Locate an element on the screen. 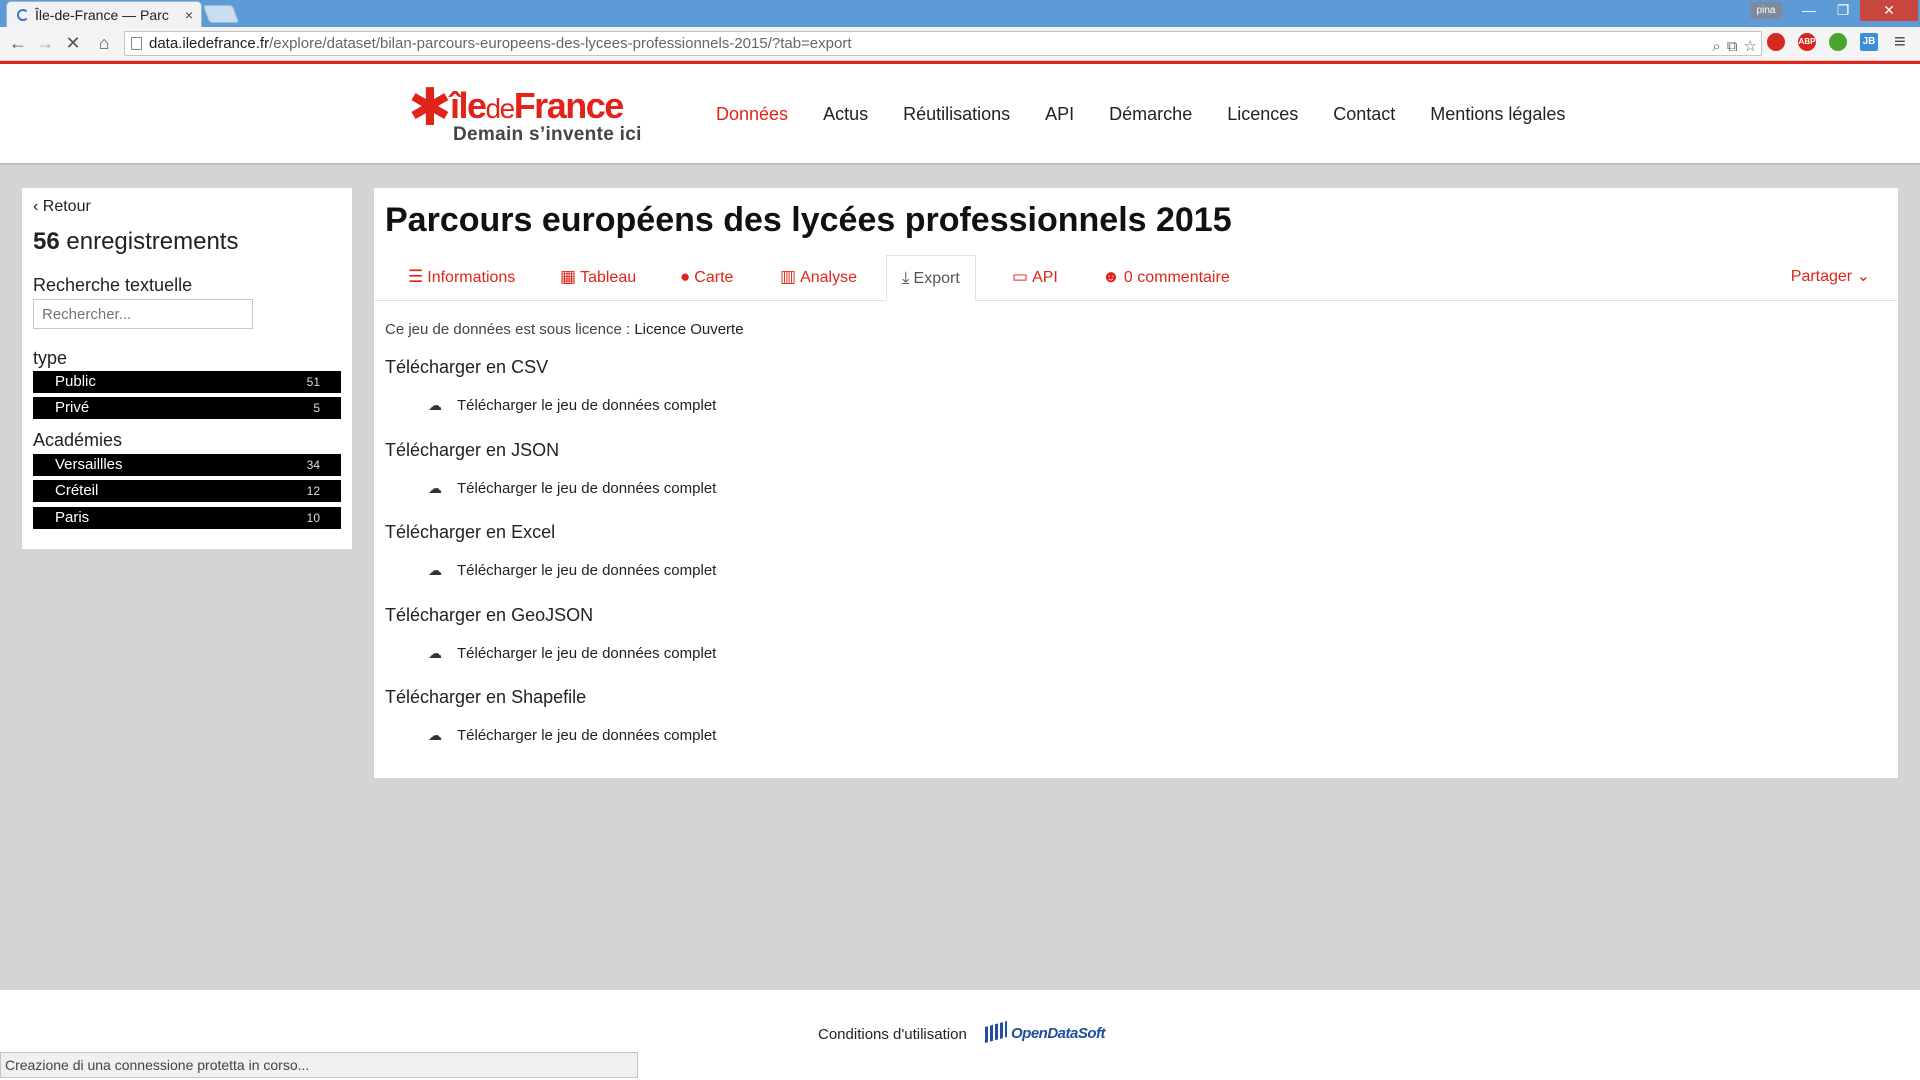  window-controls: — ❐ ✕ is located at coordinates (1855, 10).